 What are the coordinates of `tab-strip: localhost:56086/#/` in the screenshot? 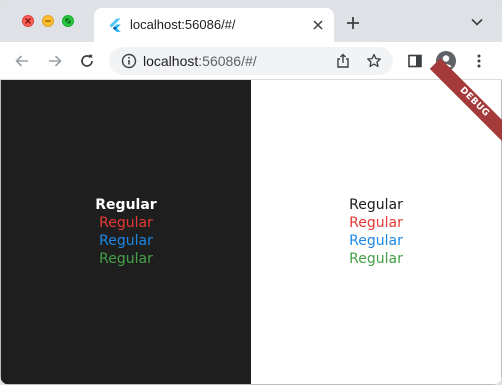 It's located at (251, 21).